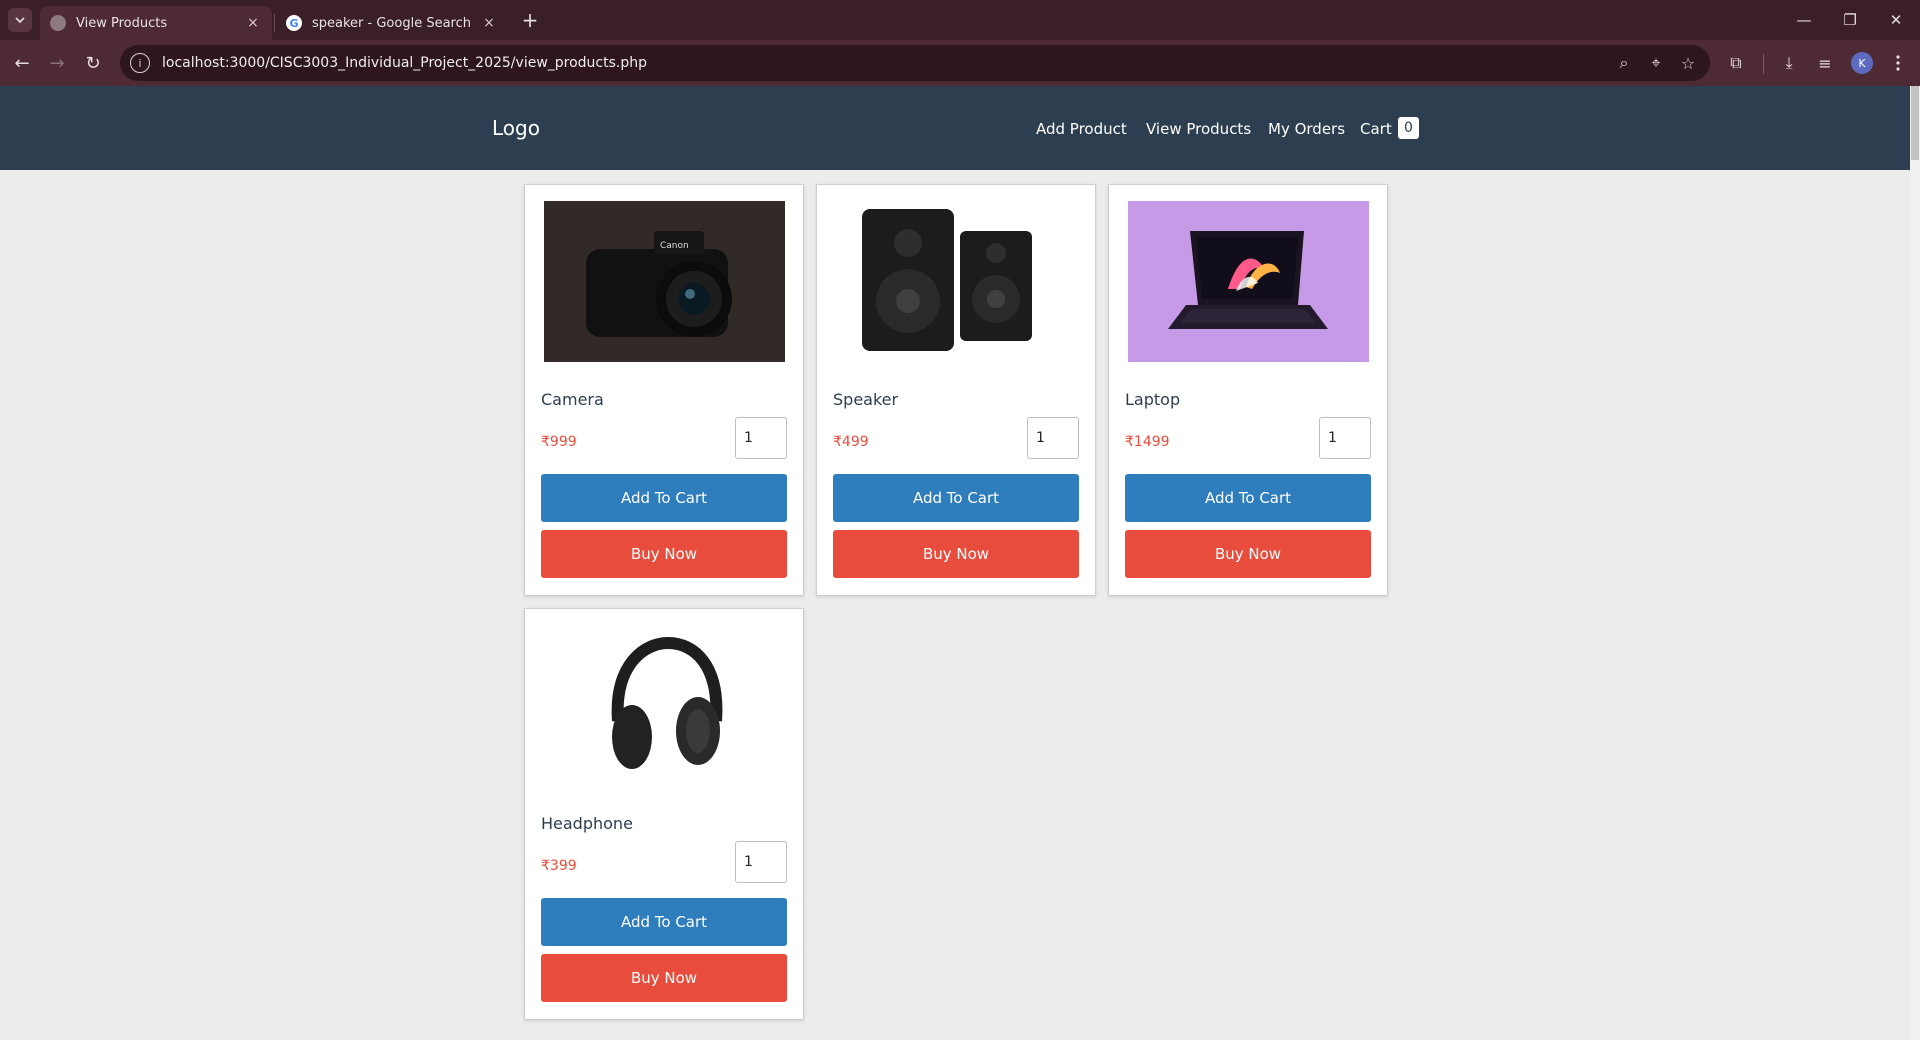 Image resolution: width=1920 pixels, height=1040 pixels. Describe the element at coordinates (664, 814) in the screenshot. I see `product-card-headphone: Headphone ₹399 Add To Cart Buy Now` at that location.